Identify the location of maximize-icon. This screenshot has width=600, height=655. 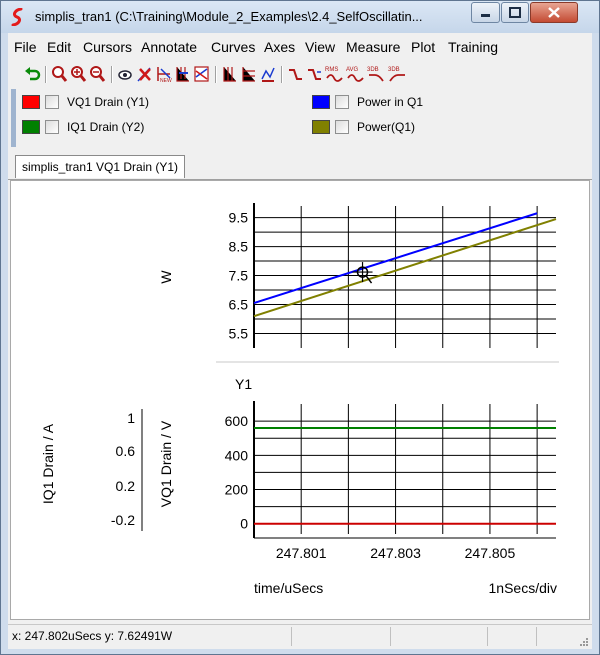
(515, 12).